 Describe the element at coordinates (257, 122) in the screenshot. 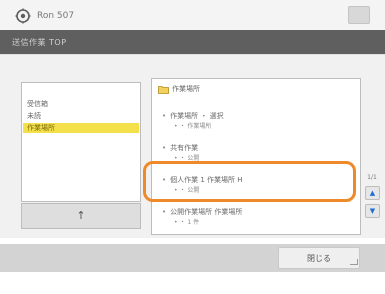

I see `list-item: 作業場所 ・ 選択 ・ 作業場所` at that location.